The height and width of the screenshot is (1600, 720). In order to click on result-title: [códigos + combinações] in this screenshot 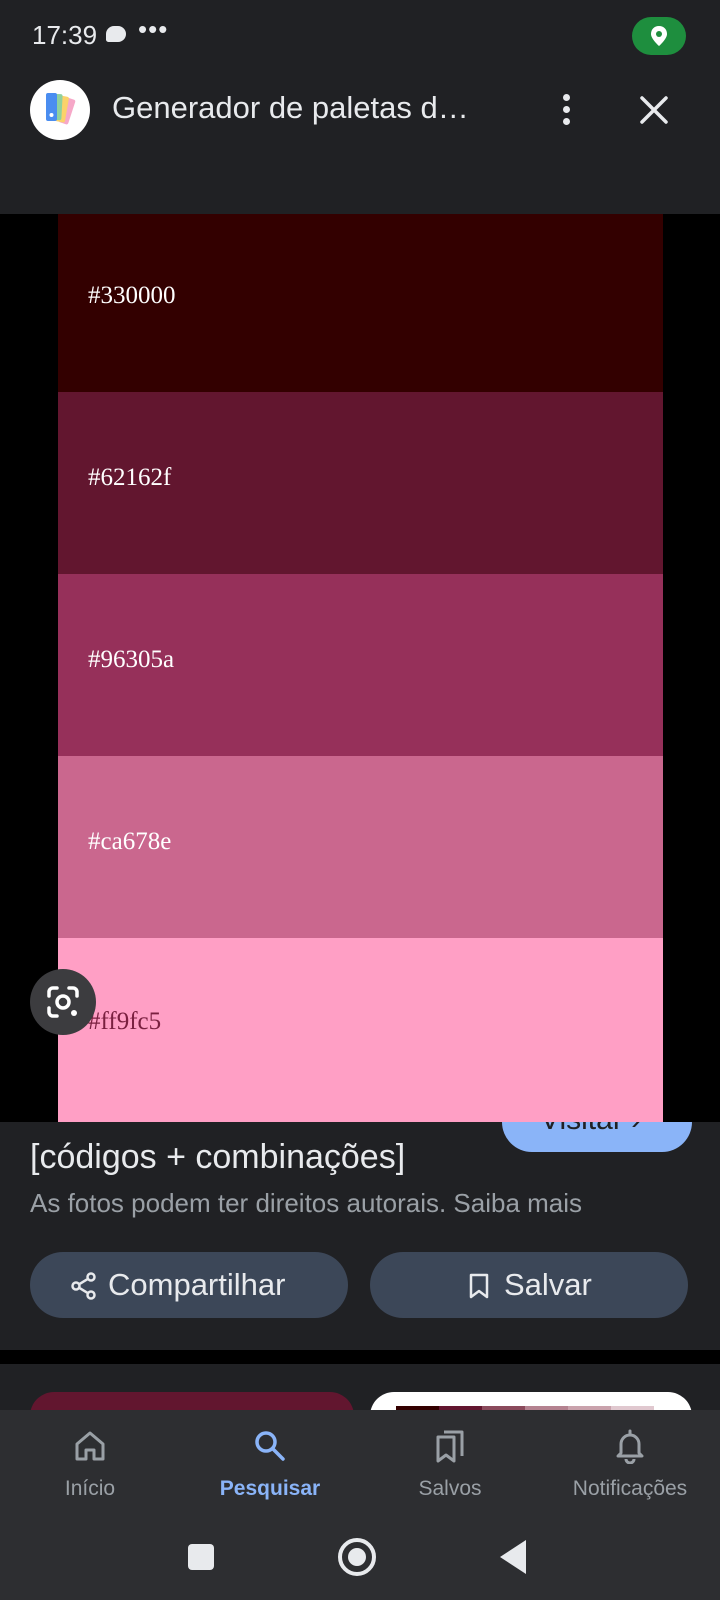, I will do `click(217, 1157)`.